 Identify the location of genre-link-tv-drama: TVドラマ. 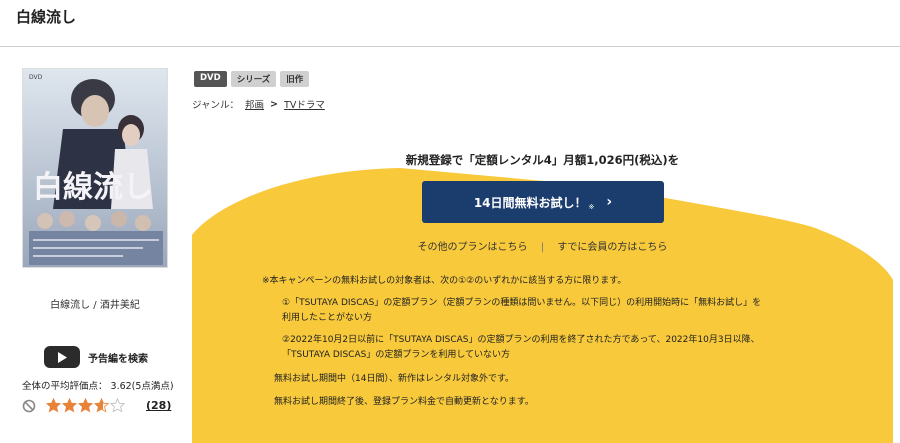
(304, 104).